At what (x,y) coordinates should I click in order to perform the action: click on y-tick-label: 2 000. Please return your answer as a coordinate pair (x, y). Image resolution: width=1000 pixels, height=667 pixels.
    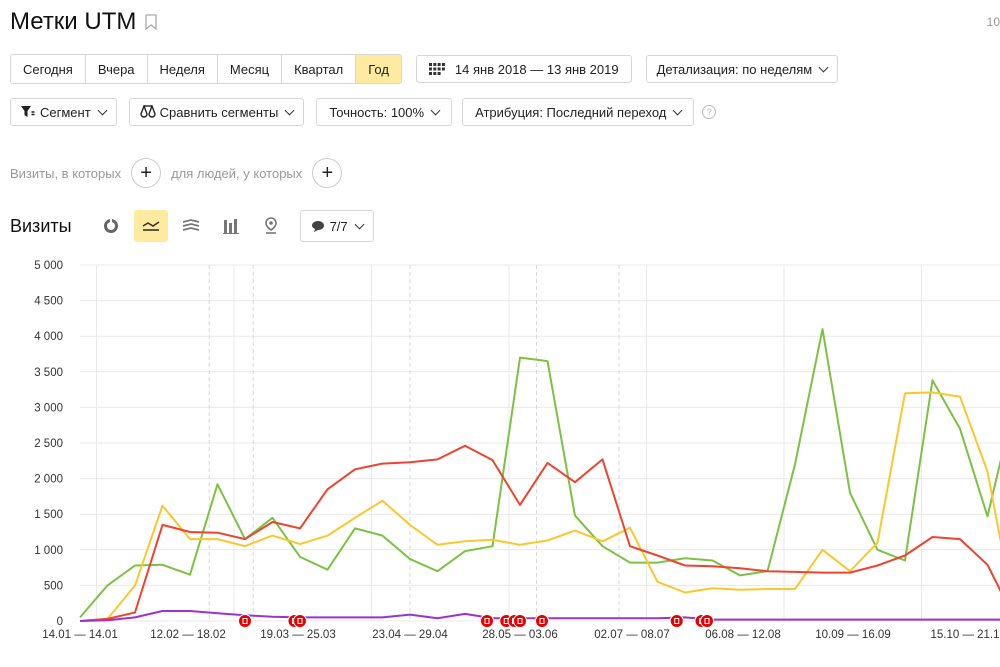
    Looking at the image, I should click on (48, 480).